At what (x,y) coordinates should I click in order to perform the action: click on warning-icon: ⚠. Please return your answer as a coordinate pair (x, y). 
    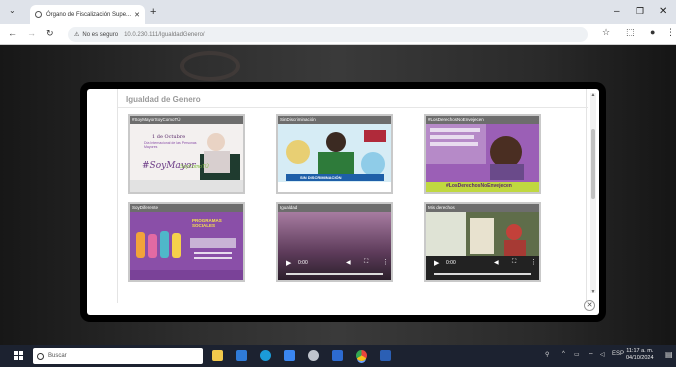
    Looking at the image, I should click on (77, 35).